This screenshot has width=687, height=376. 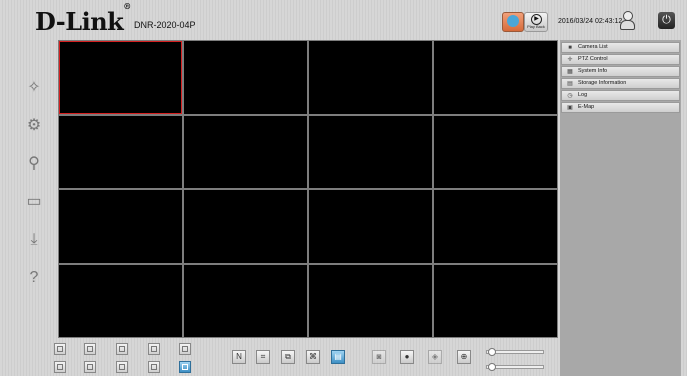 I want to click on help-icon: ?, so click(x=34, y=278).